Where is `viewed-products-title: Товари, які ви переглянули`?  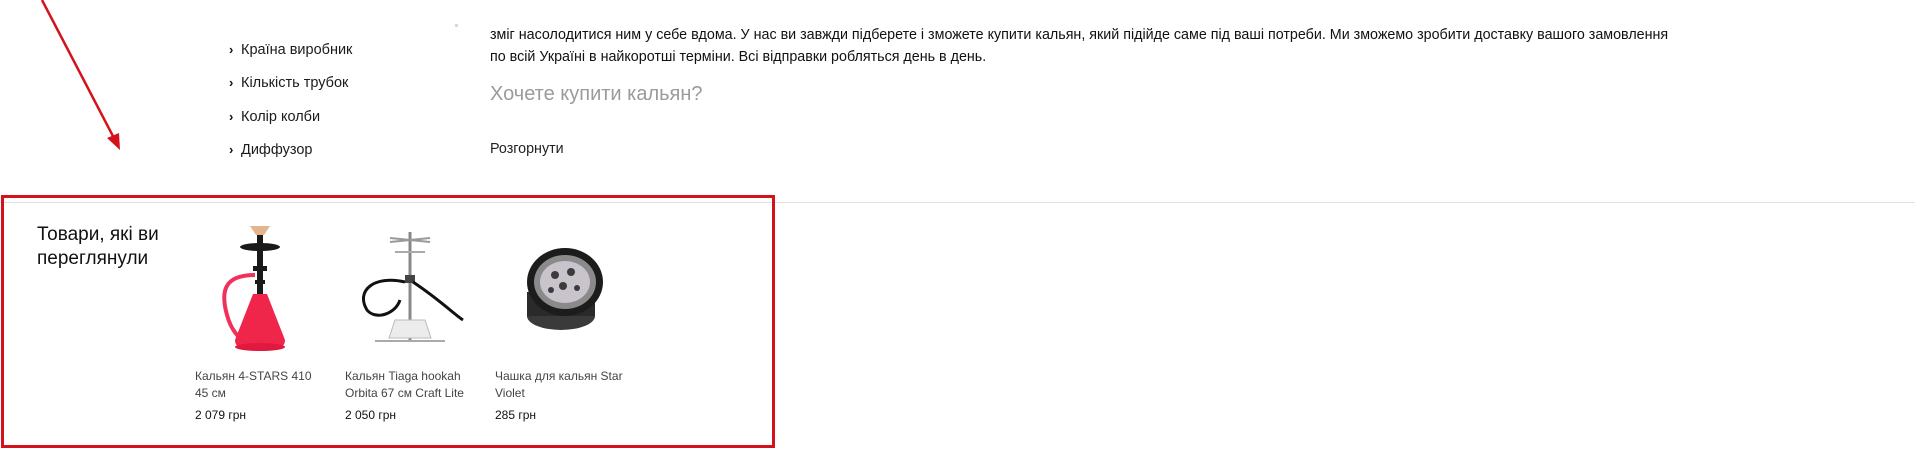
viewed-products-title: Товари, які ви переглянули is located at coordinates (98, 246).